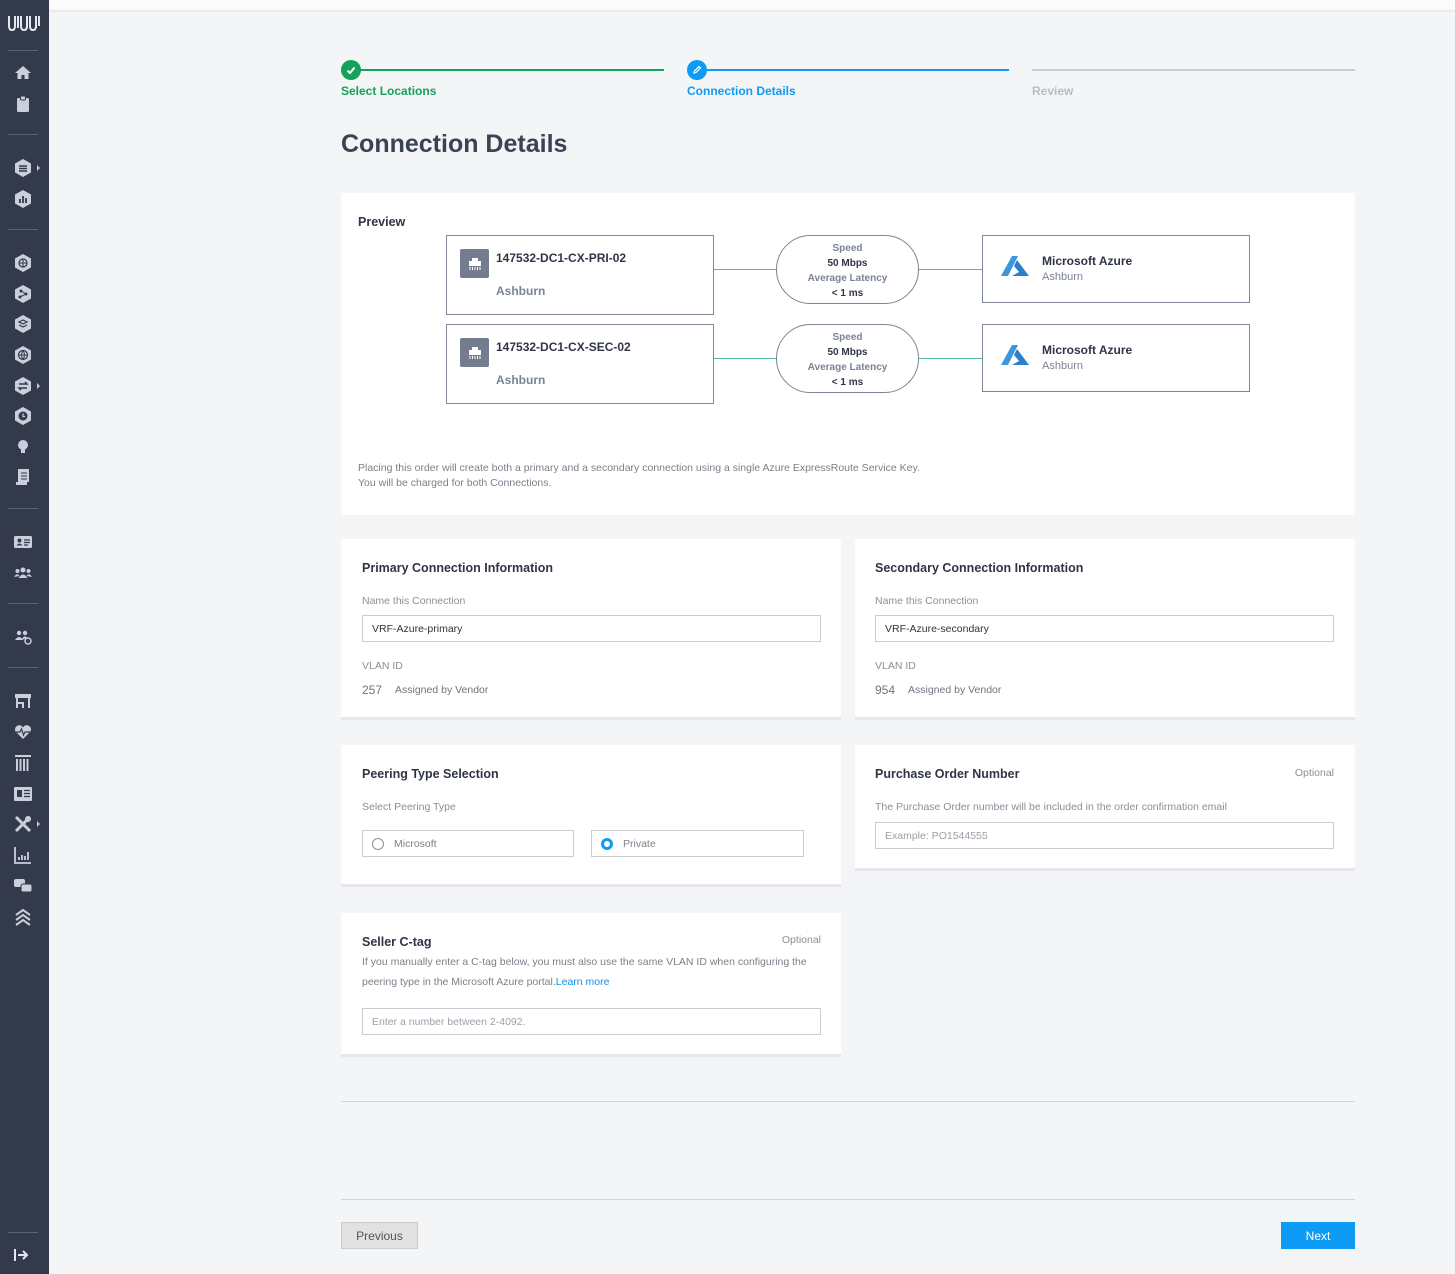 This screenshot has height=1274, width=1455. I want to click on sidebar-item-global, so click(23, 355).